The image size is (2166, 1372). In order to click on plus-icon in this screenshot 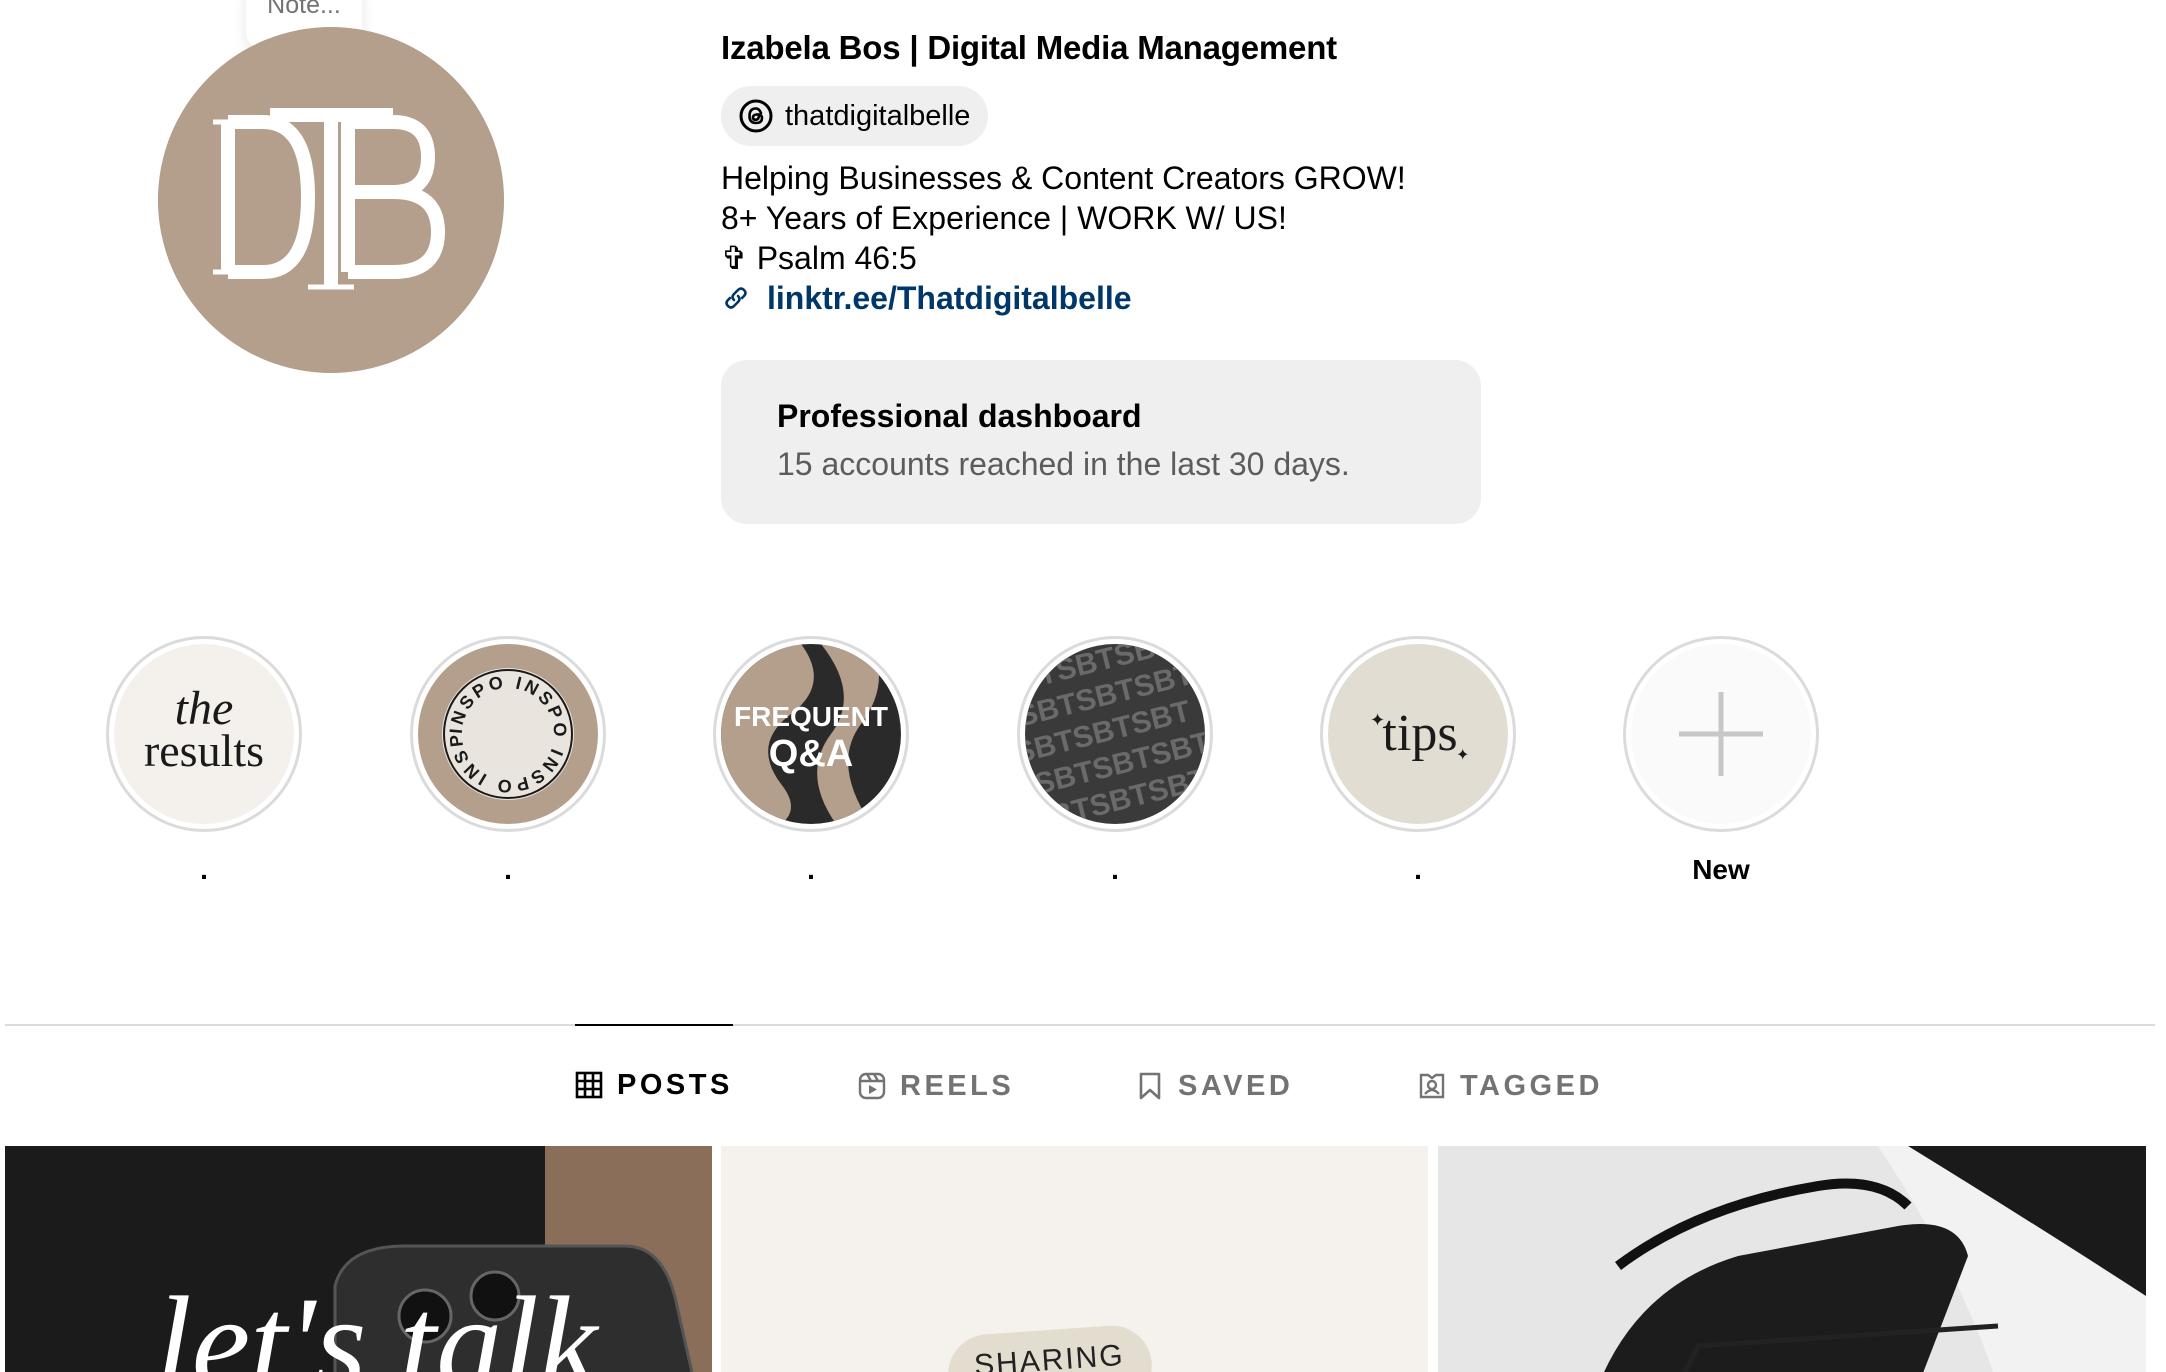, I will do `click(1721, 734)`.